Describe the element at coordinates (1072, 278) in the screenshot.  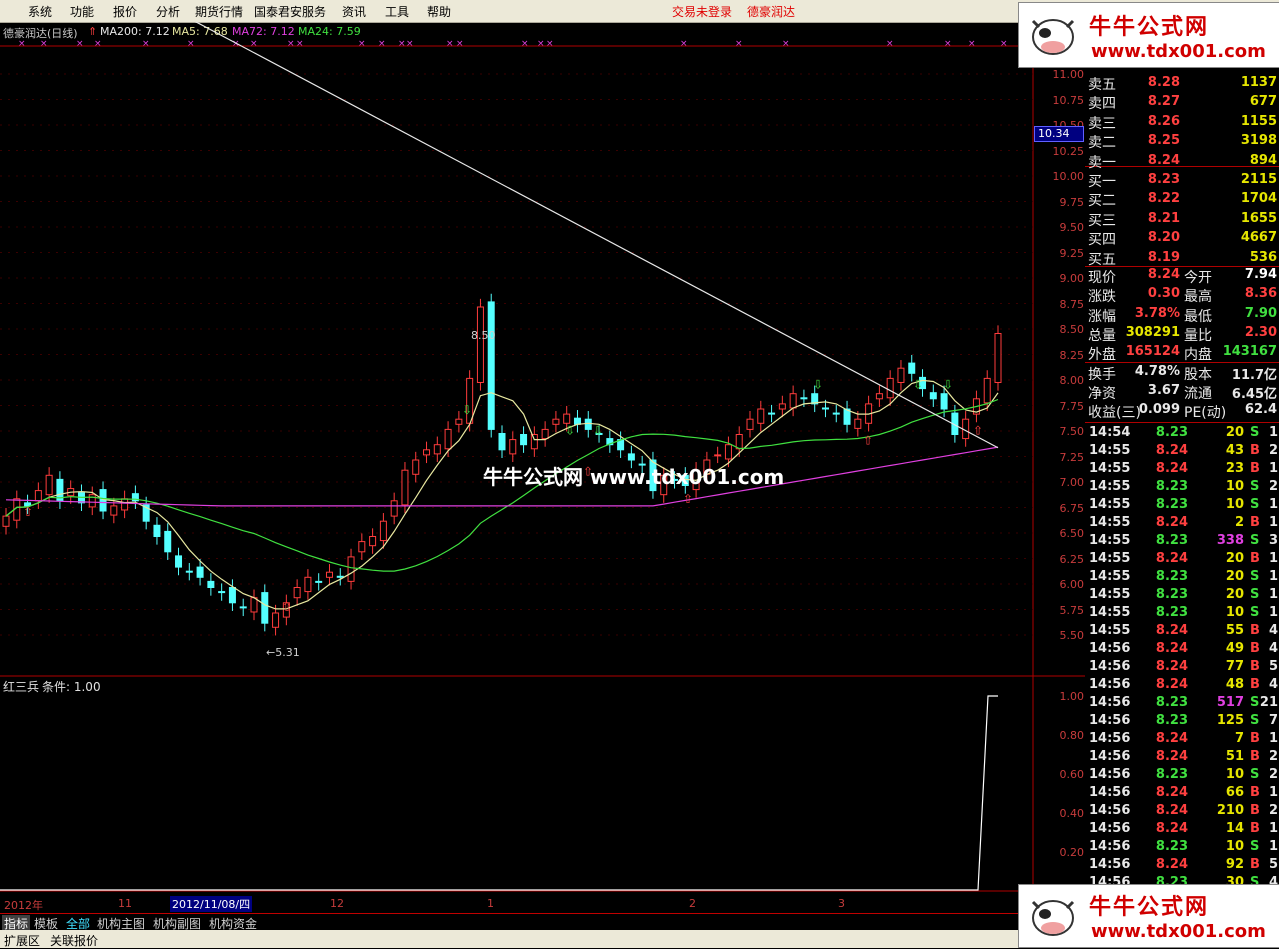
I see `y-axis-tick: 9.00` at that location.